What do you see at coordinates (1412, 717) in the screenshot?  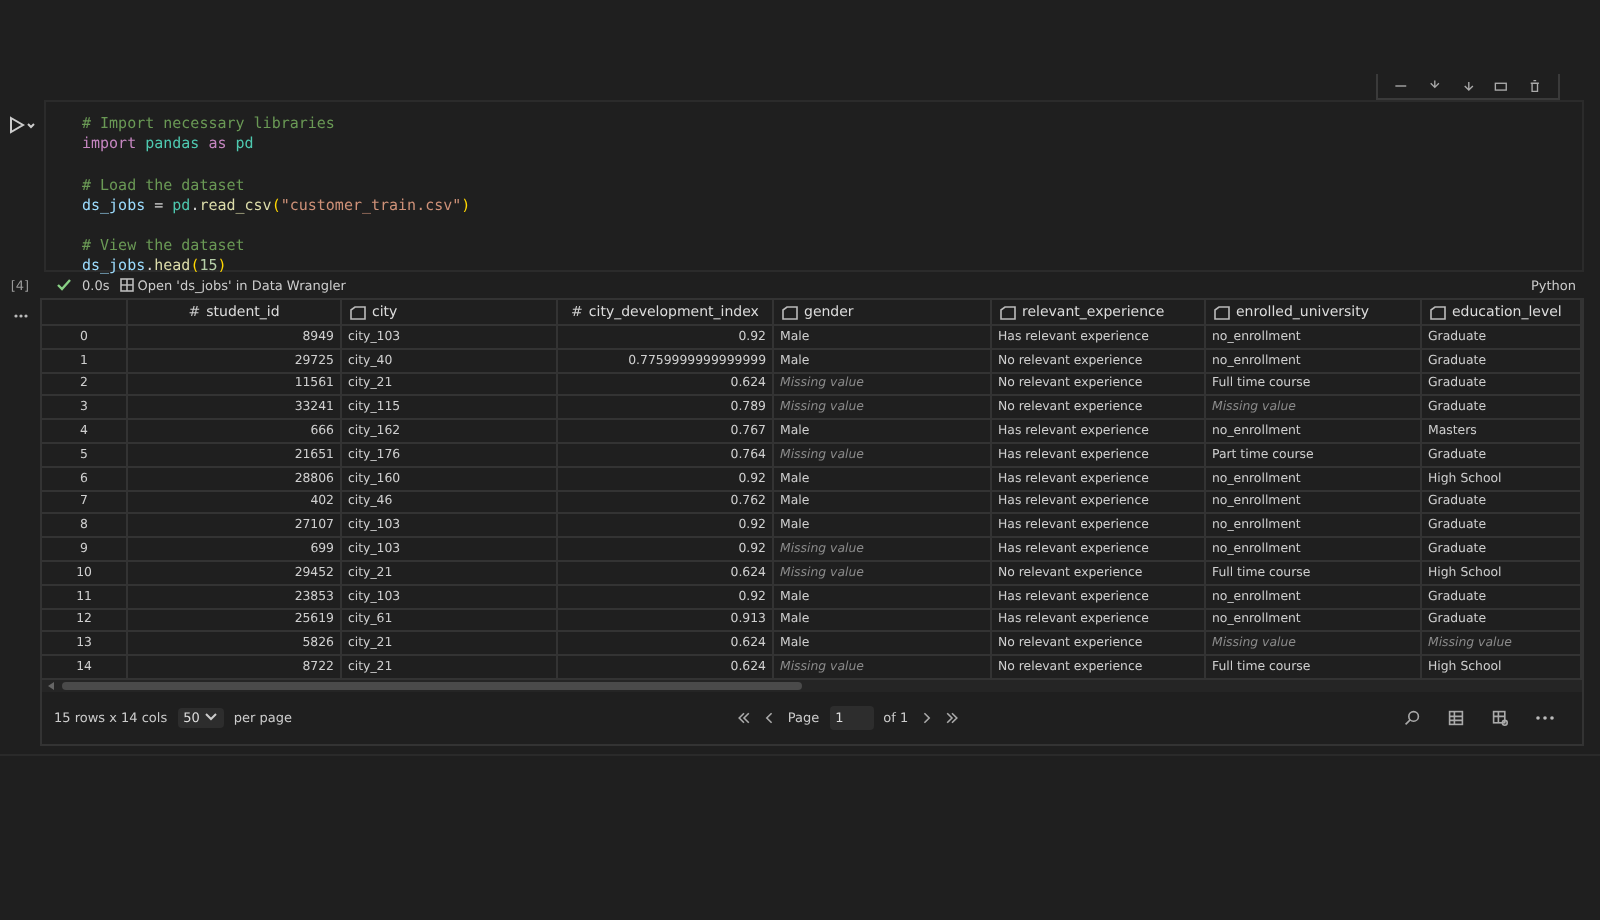 I see `search-icon` at bounding box center [1412, 717].